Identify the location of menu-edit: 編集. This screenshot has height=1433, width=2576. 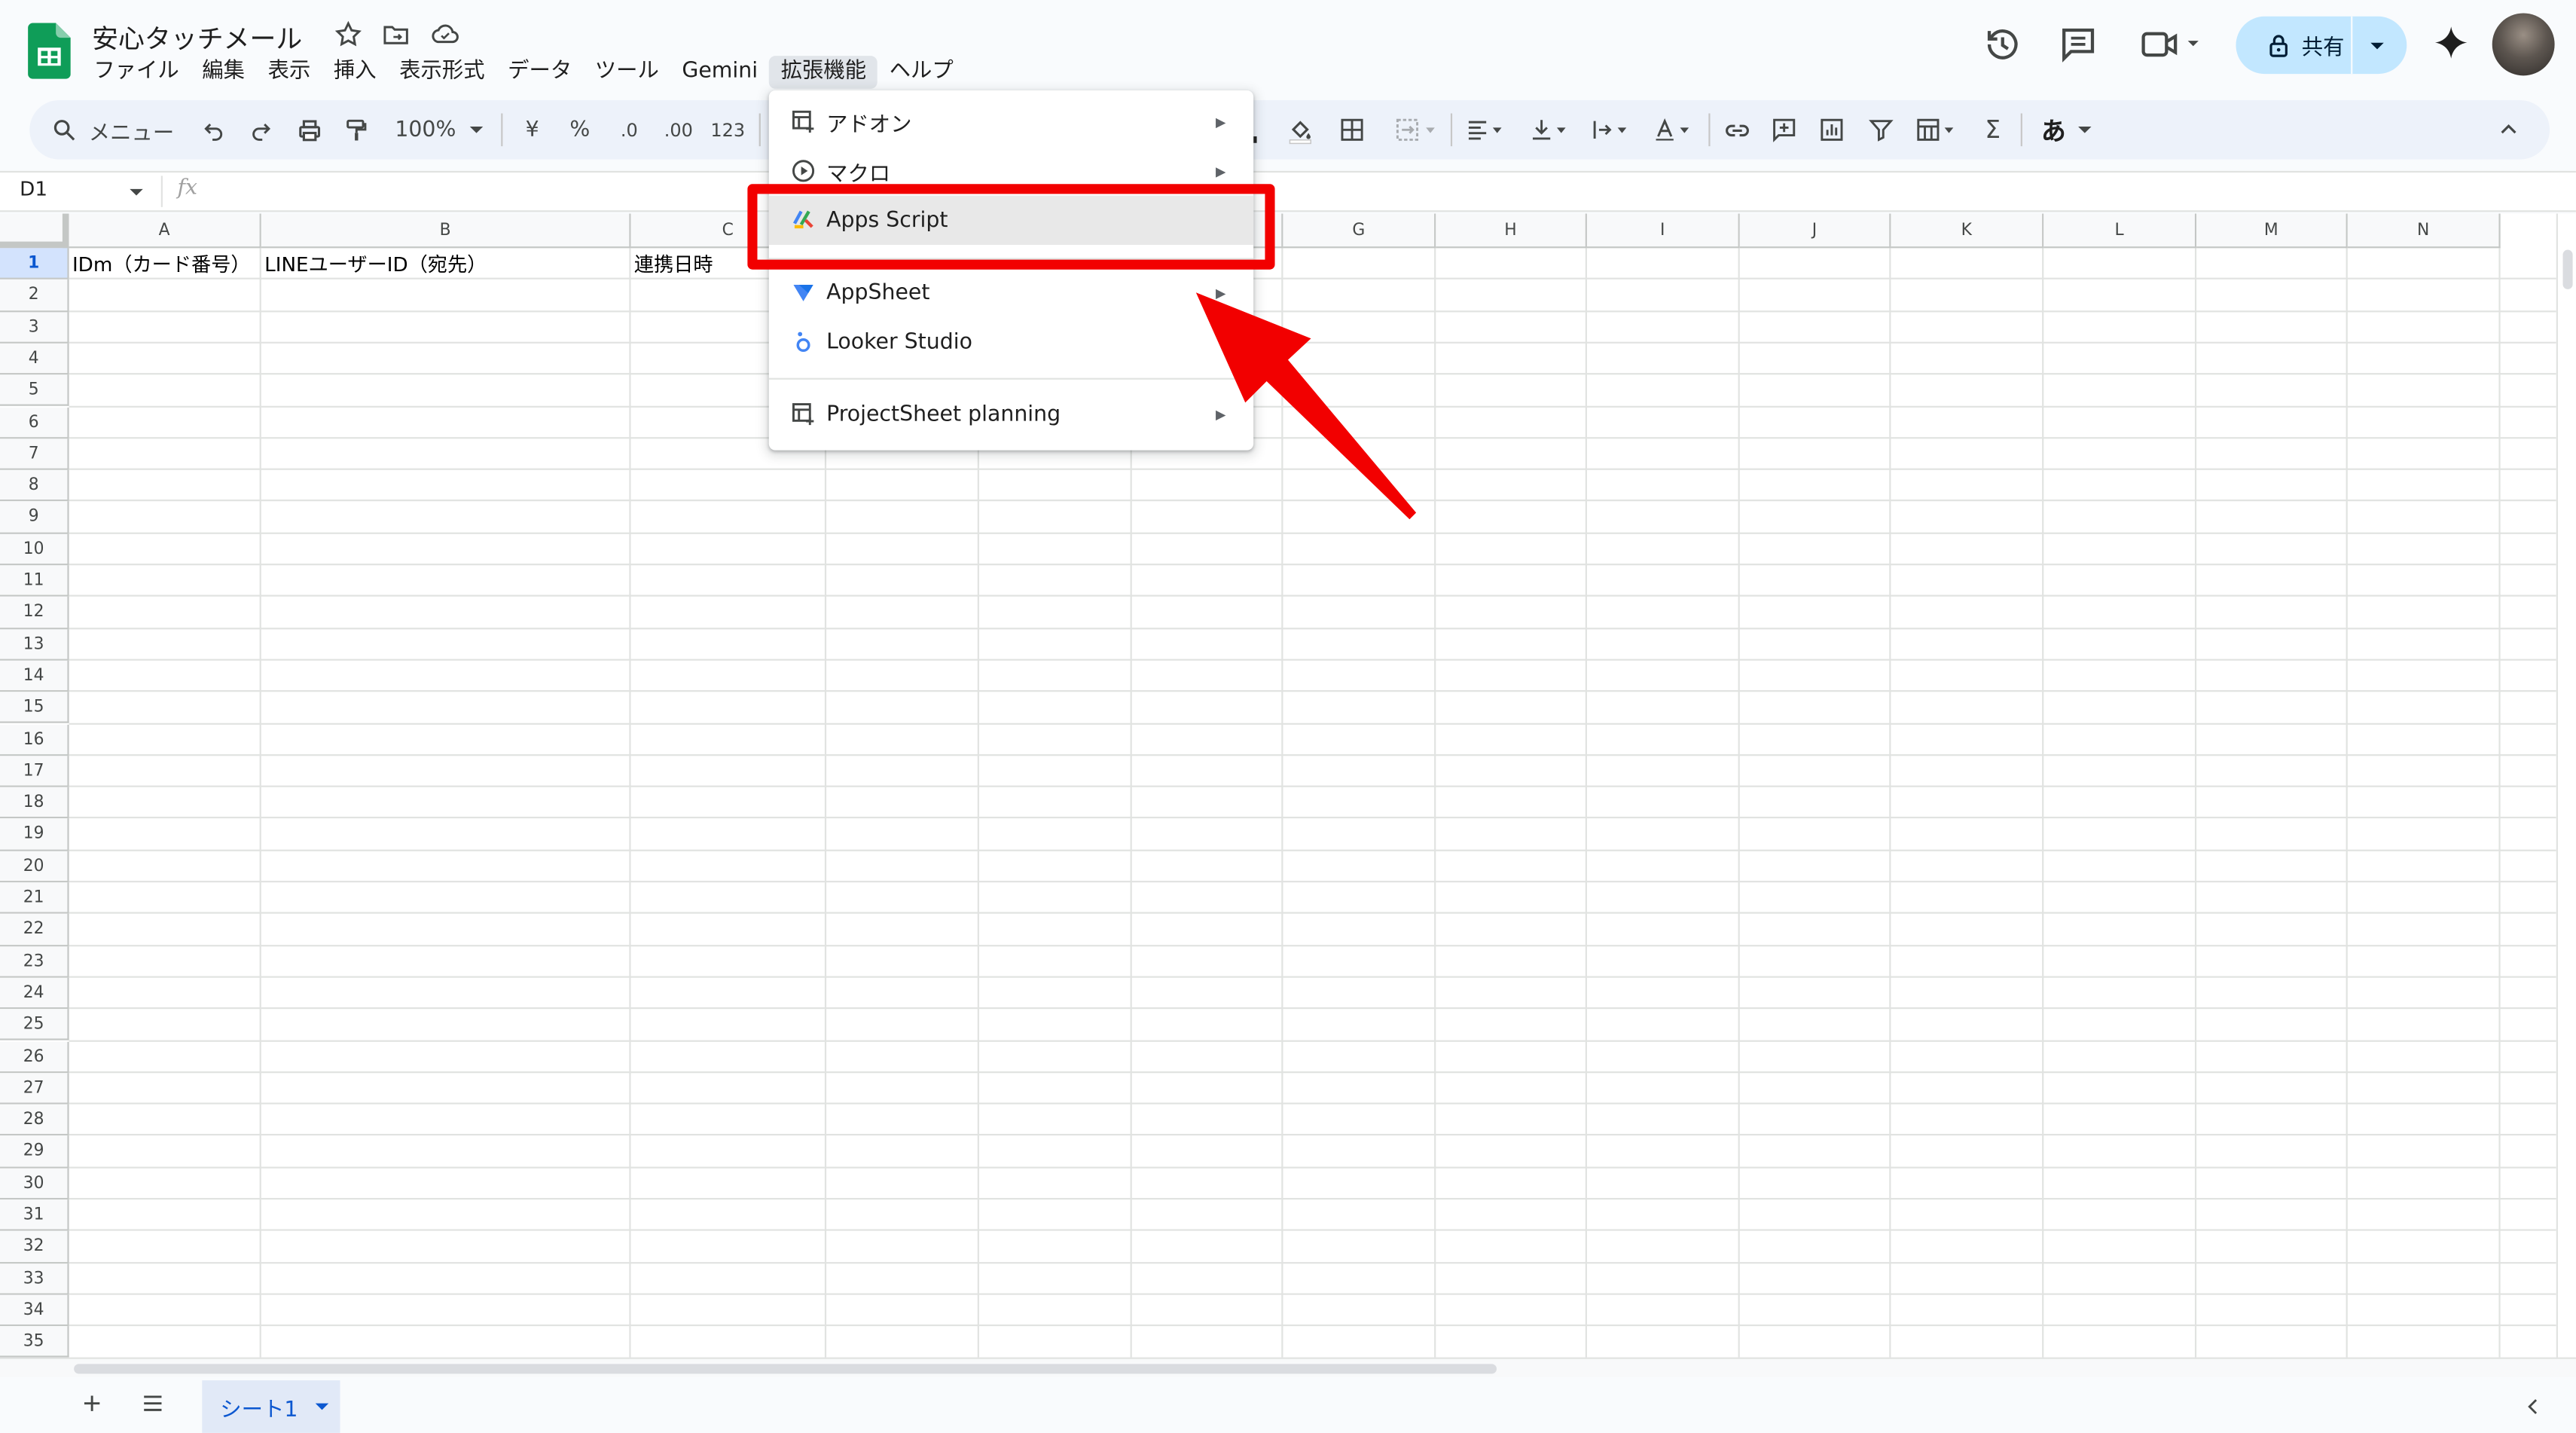
(224, 72).